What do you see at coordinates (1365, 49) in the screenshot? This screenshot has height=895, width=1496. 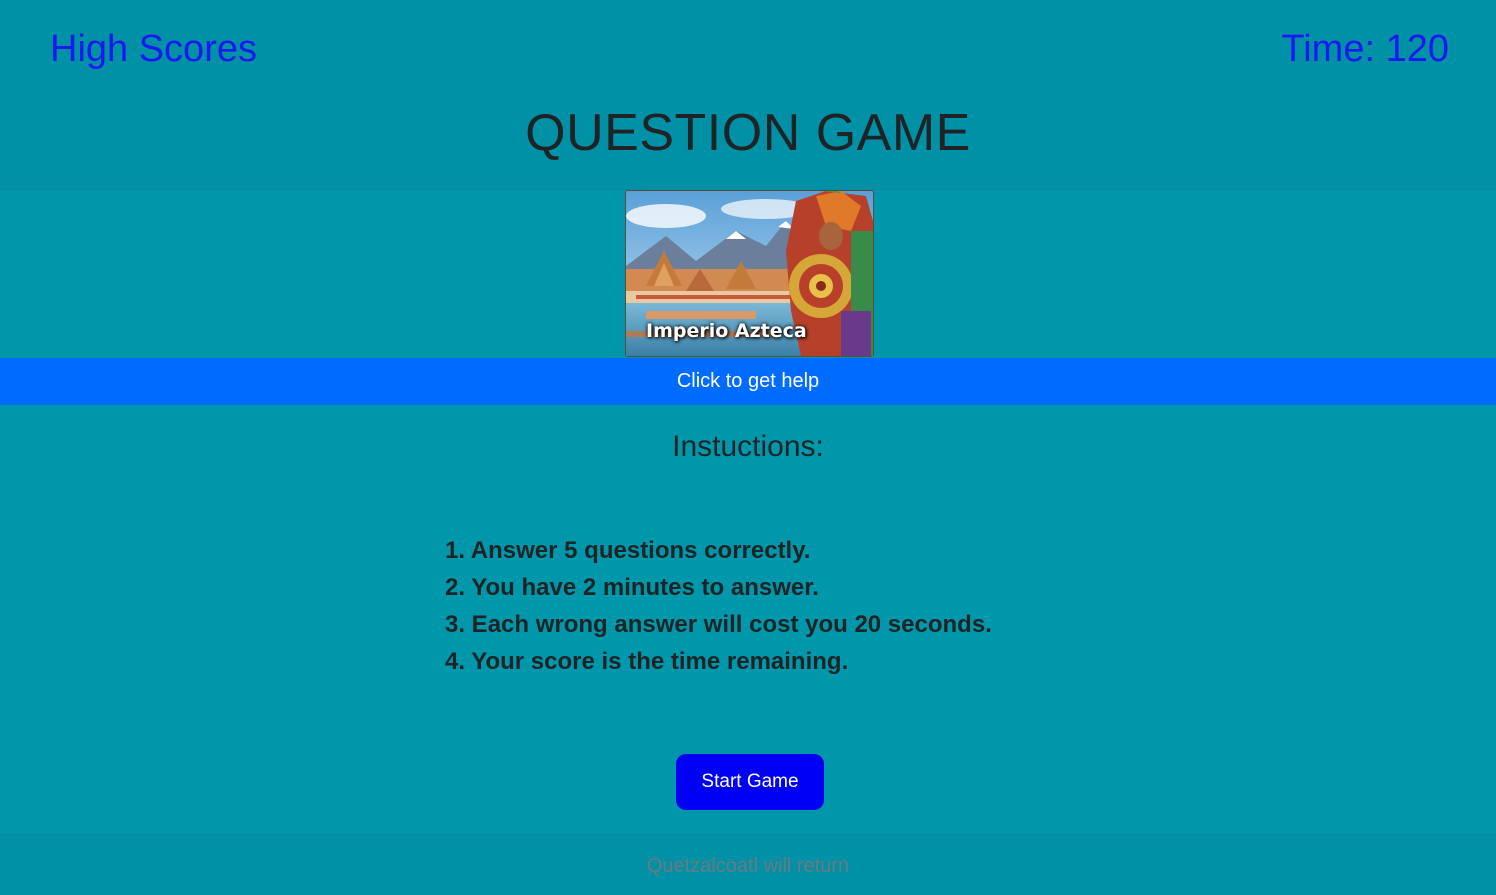 I see `timer-display: Time: 120` at bounding box center [1365, 49].